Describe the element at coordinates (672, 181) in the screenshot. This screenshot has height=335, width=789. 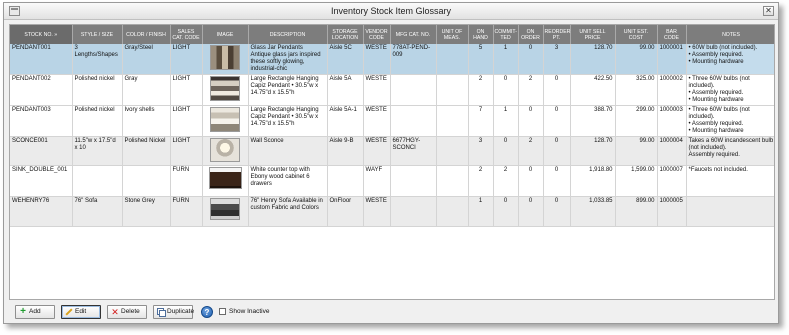
I see `cell-bar-code: 1000007` at that location.